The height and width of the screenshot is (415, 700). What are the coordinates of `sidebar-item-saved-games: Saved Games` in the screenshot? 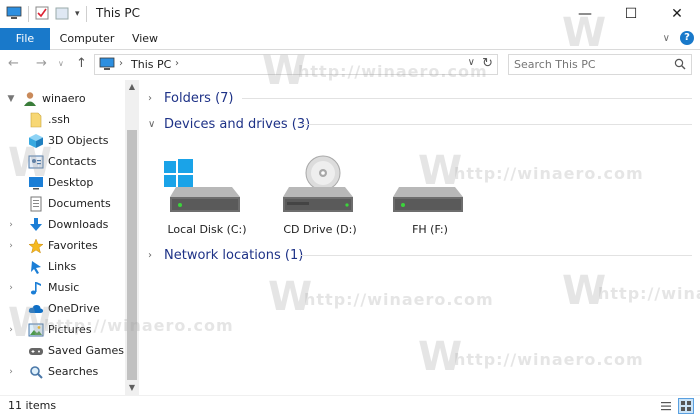 It's located at (62, 350).